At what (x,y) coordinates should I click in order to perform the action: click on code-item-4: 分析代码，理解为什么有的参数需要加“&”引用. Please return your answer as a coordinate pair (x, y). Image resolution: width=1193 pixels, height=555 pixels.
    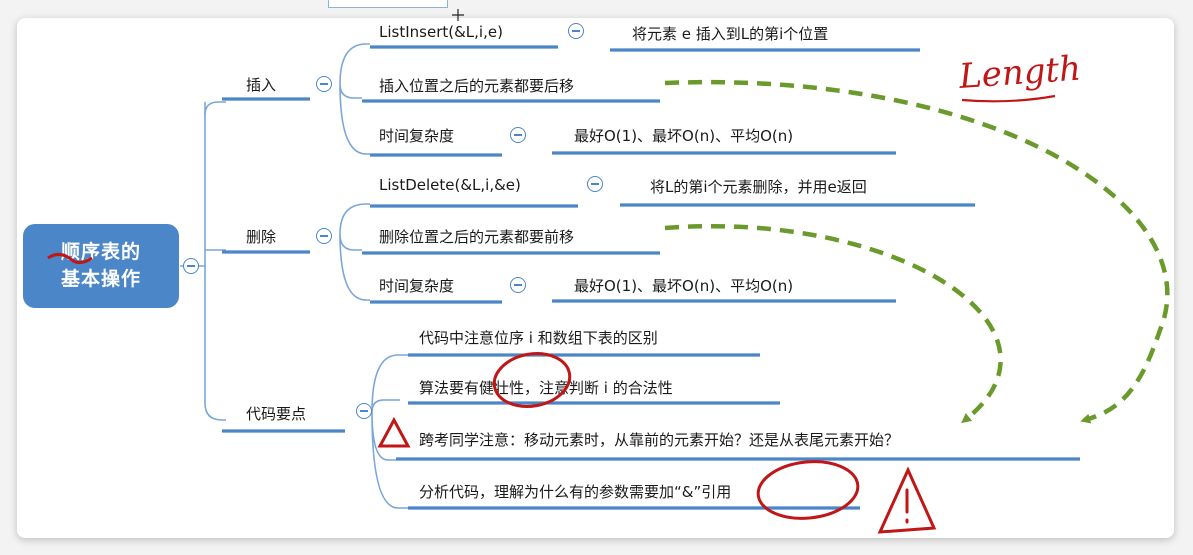
    Looking at the image, I should click on (575, 491).